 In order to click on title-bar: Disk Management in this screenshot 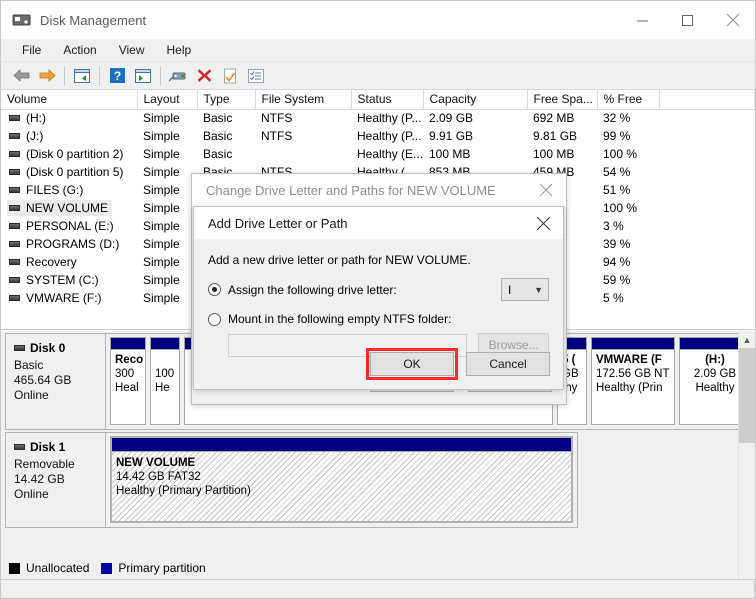, I will do `click(378, 20)`.